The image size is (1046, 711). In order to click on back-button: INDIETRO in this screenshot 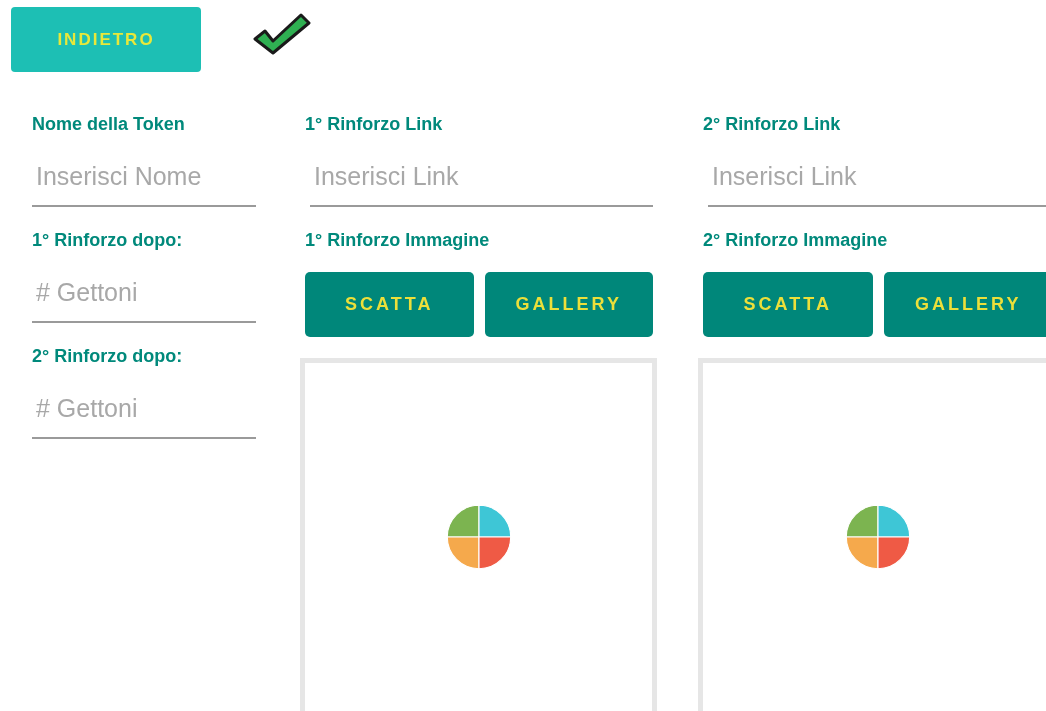, I will do `click(106, 39)`.